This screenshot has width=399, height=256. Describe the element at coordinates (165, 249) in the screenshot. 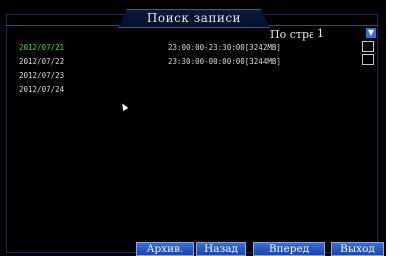

I see `archive-button: Архив.` at that location.